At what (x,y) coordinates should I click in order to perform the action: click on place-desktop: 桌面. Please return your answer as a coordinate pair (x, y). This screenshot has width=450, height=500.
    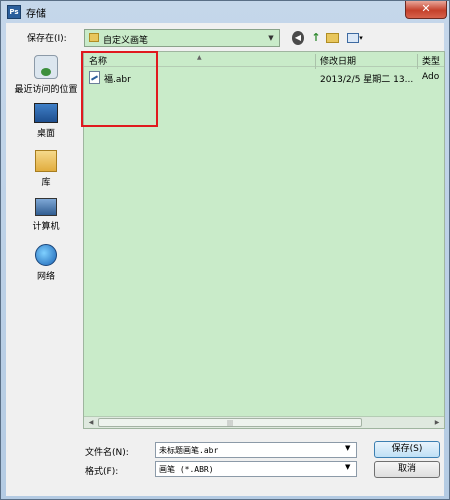
    Looking at the image, I should click on (46, 121).